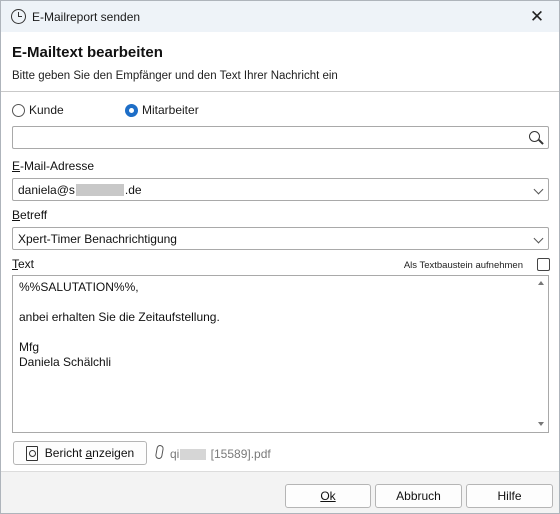 The image size is (560, 514). Describe the element at coordinates (57, 166) in the screenshot. I see `email-label-text: -Mail-Adresse` at that location.